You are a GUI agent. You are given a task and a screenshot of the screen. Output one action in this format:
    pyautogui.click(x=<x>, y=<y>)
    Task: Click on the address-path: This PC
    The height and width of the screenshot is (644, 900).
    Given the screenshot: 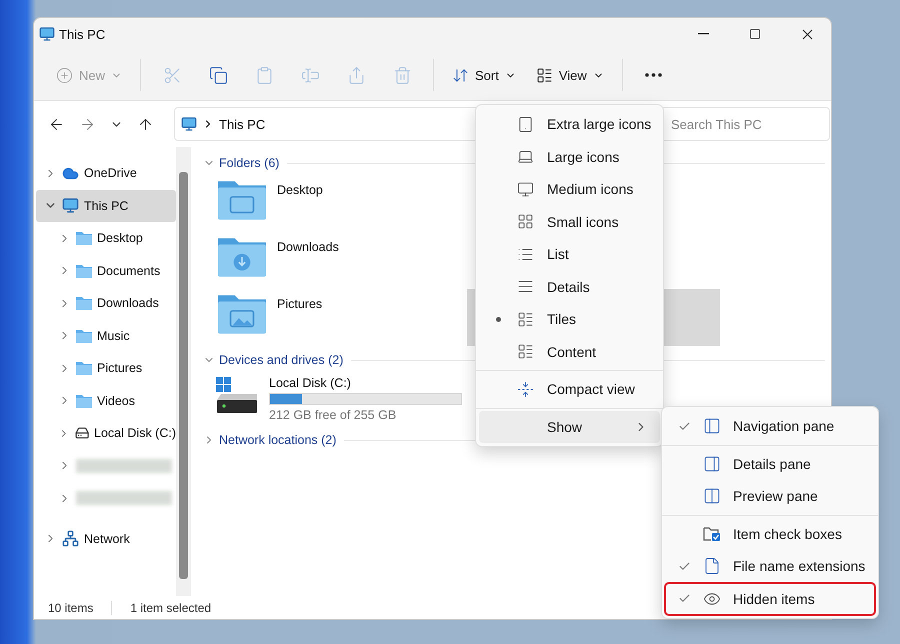 What is the action you would take?
    pyautogui.click(x=242, y=124)
    